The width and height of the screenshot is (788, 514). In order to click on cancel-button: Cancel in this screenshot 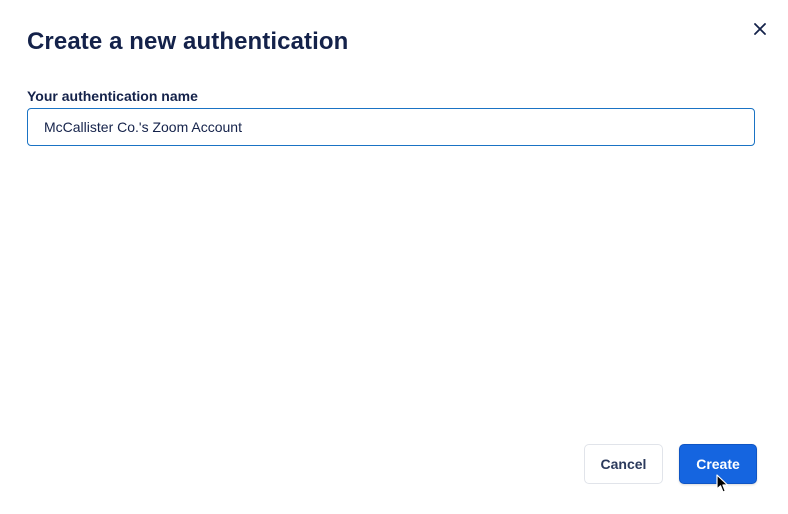, I will do `click(623, 464)`.